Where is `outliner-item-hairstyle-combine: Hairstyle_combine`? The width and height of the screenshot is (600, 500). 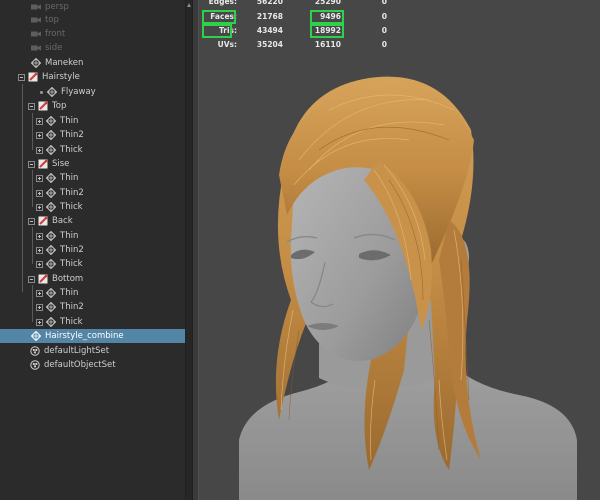 outliner-item-hairstyle-combine: Hairstyle_combine is located at coordinates (92, 336).